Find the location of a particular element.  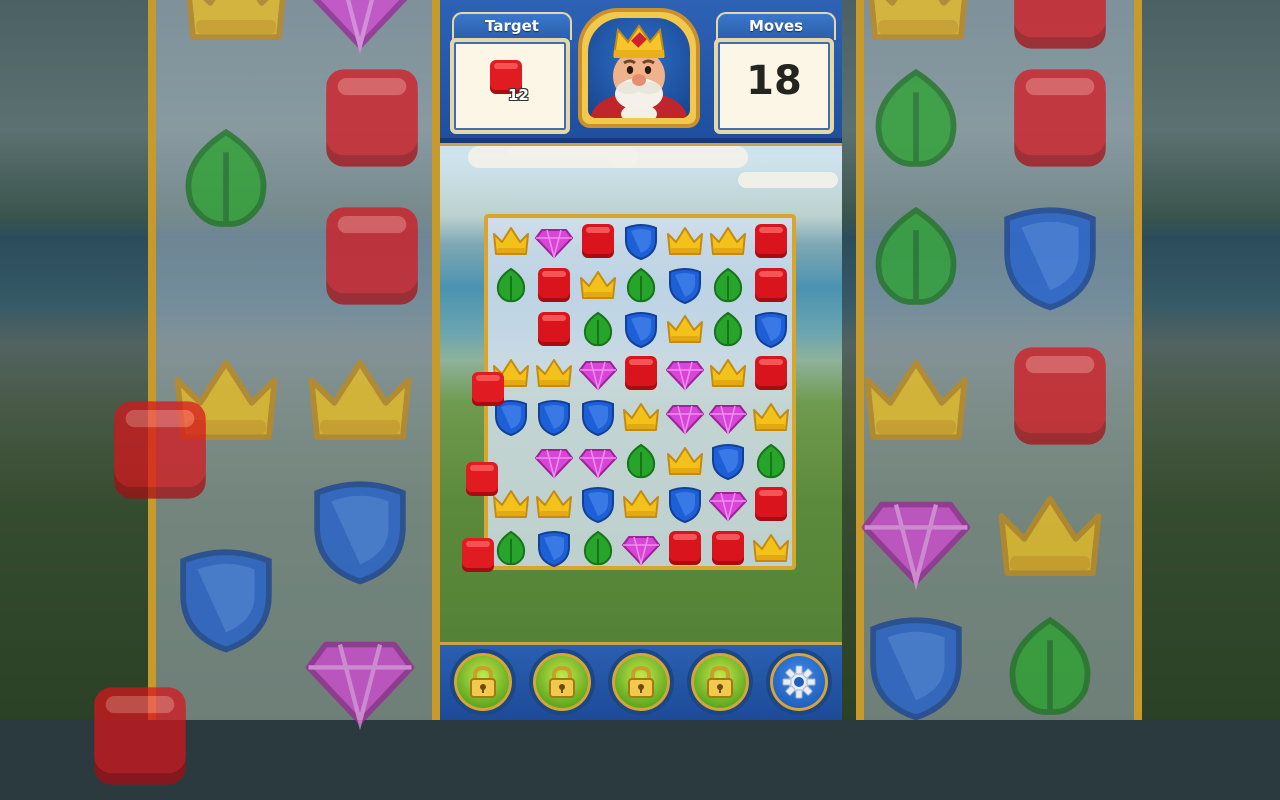

target-label: Target is located at coordinates (512, 26).